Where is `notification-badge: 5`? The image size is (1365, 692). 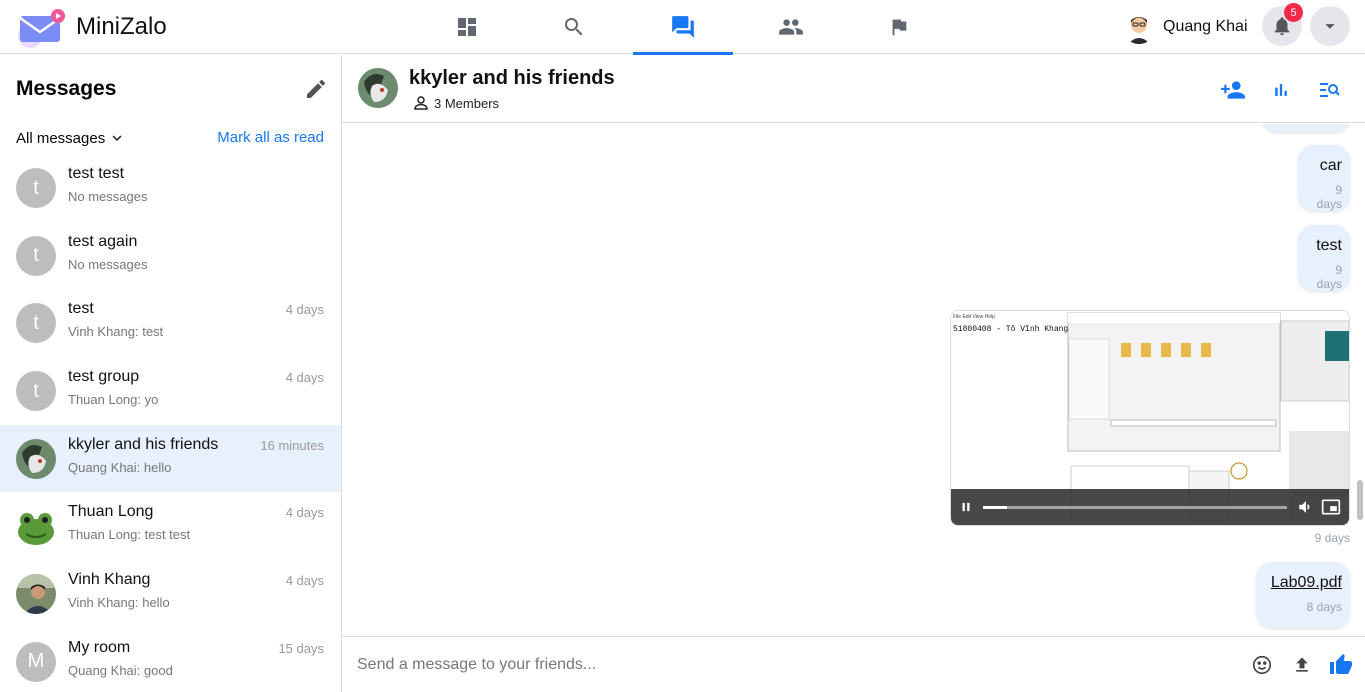
notification-badge: 5 is located at coordinates (1293, 12).